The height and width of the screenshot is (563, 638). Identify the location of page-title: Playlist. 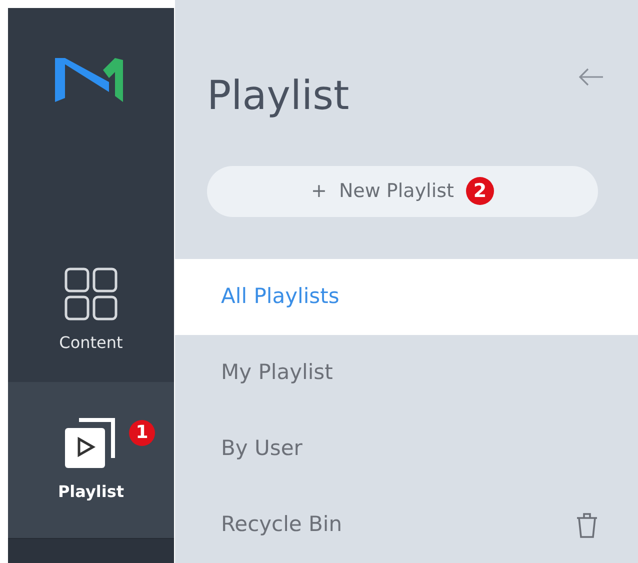
(278, 96).